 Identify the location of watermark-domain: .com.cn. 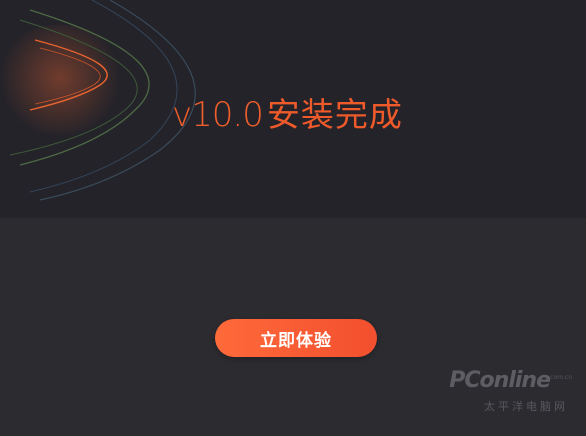
(560, 377).